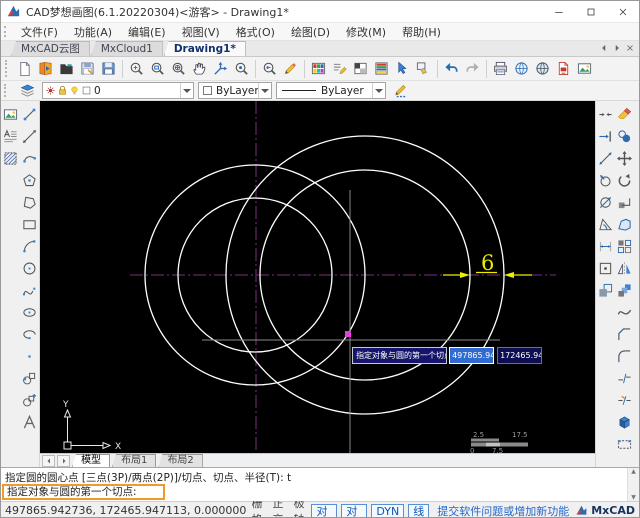  Describe the element at coordinates (29, 334) in the screenshot. I see `ellipse-arc-button` at that location.